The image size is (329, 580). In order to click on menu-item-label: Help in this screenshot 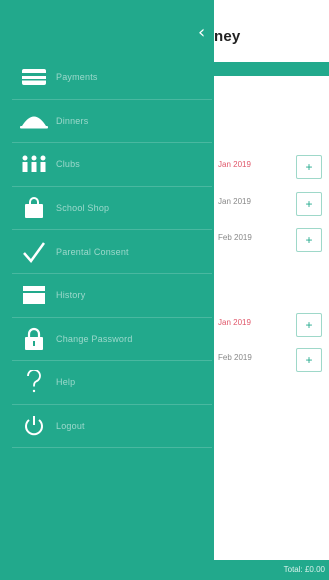, I will do `click(66, 382)`.